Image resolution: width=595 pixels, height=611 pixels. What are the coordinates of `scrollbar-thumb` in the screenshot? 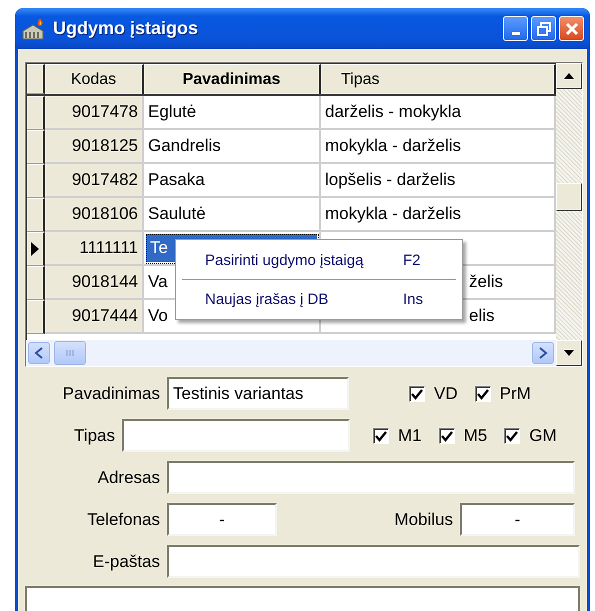 It's located at (70, 353).